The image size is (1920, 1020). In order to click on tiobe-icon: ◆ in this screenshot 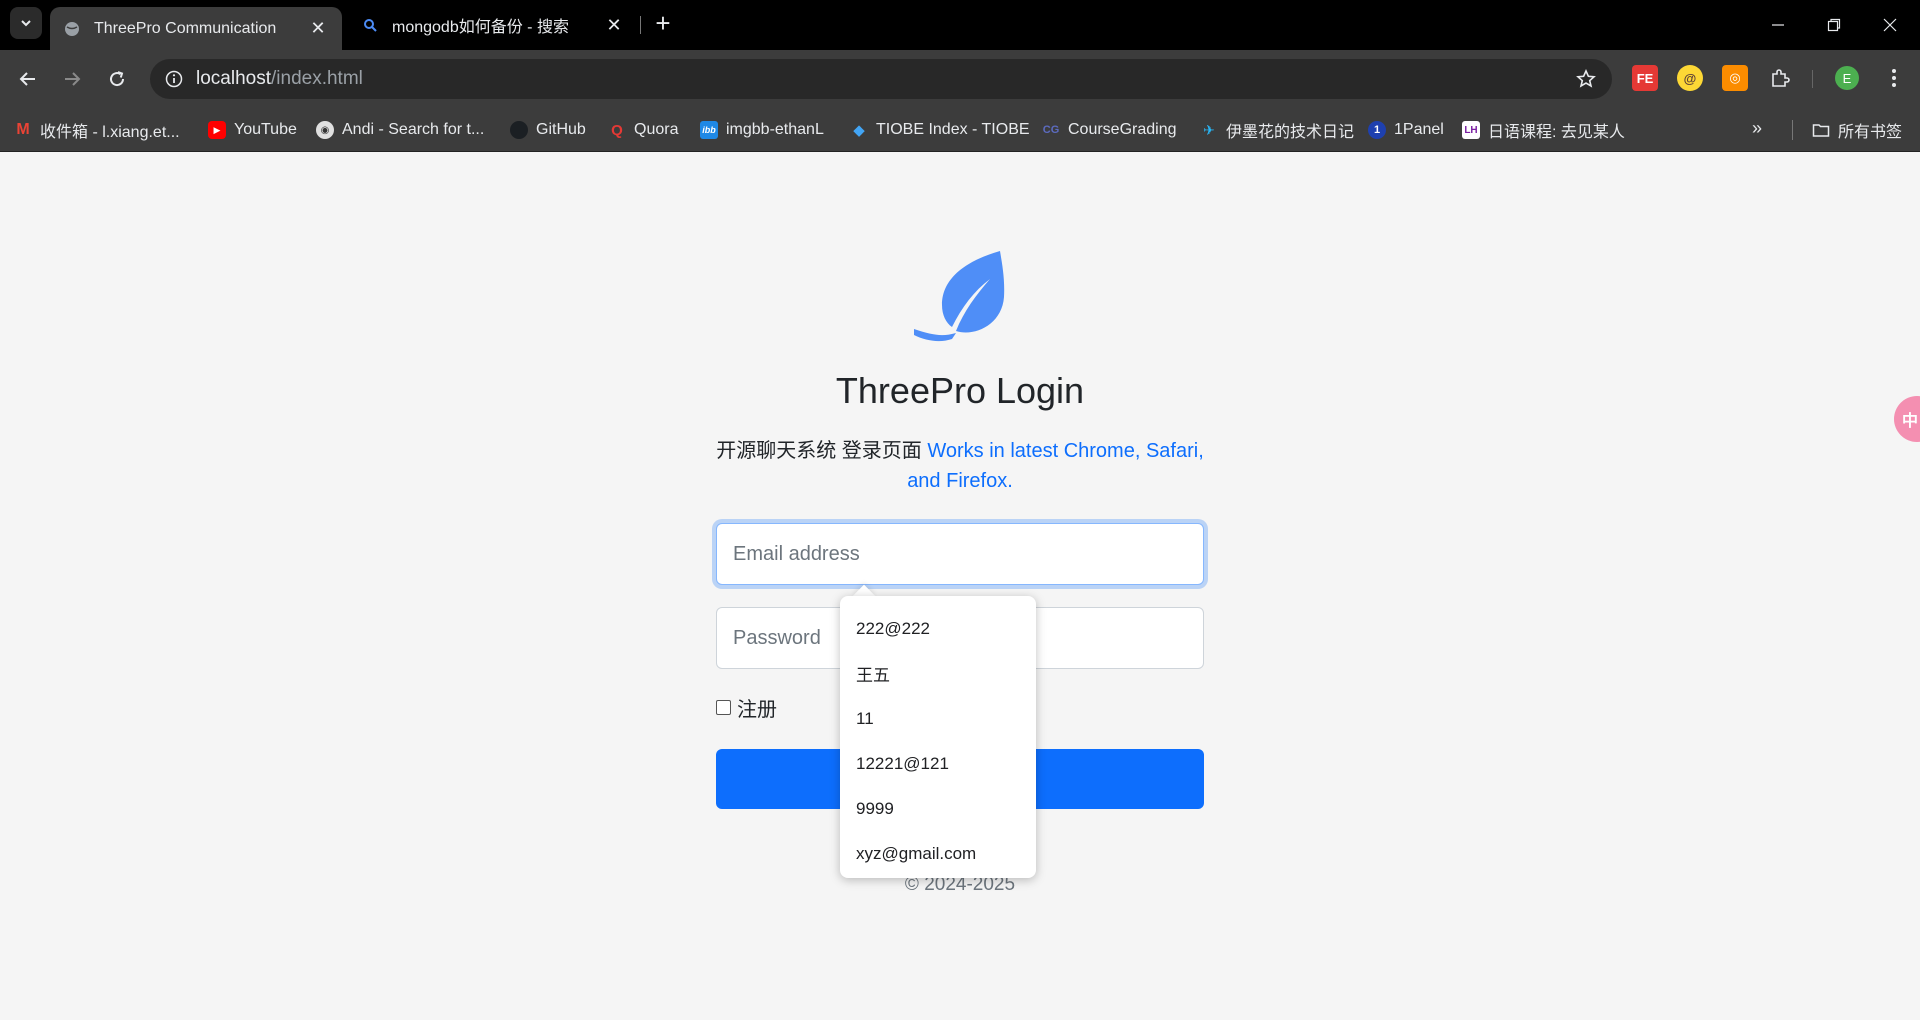, I will do `click(859, 130)`.